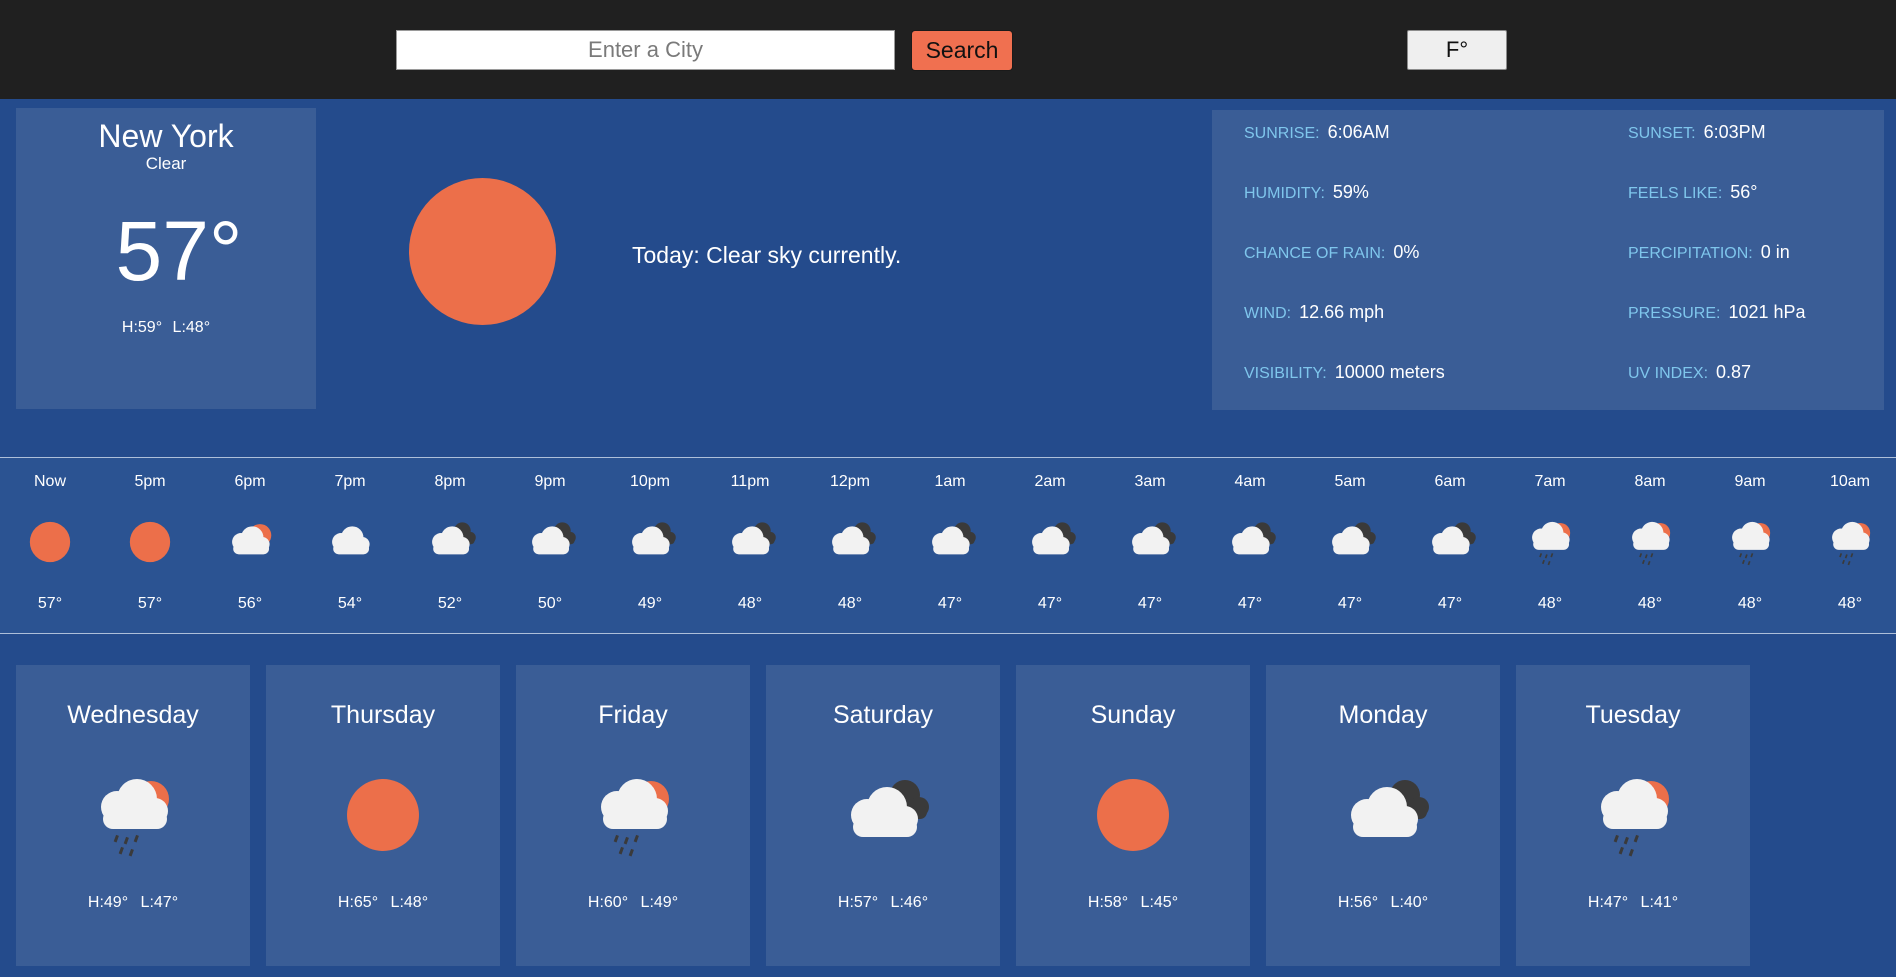 Image resolution: width=1896 pixels, height=977 pixels. I want to click on detail-wind: WIND: 12.66 mph, so click(1314, 312).